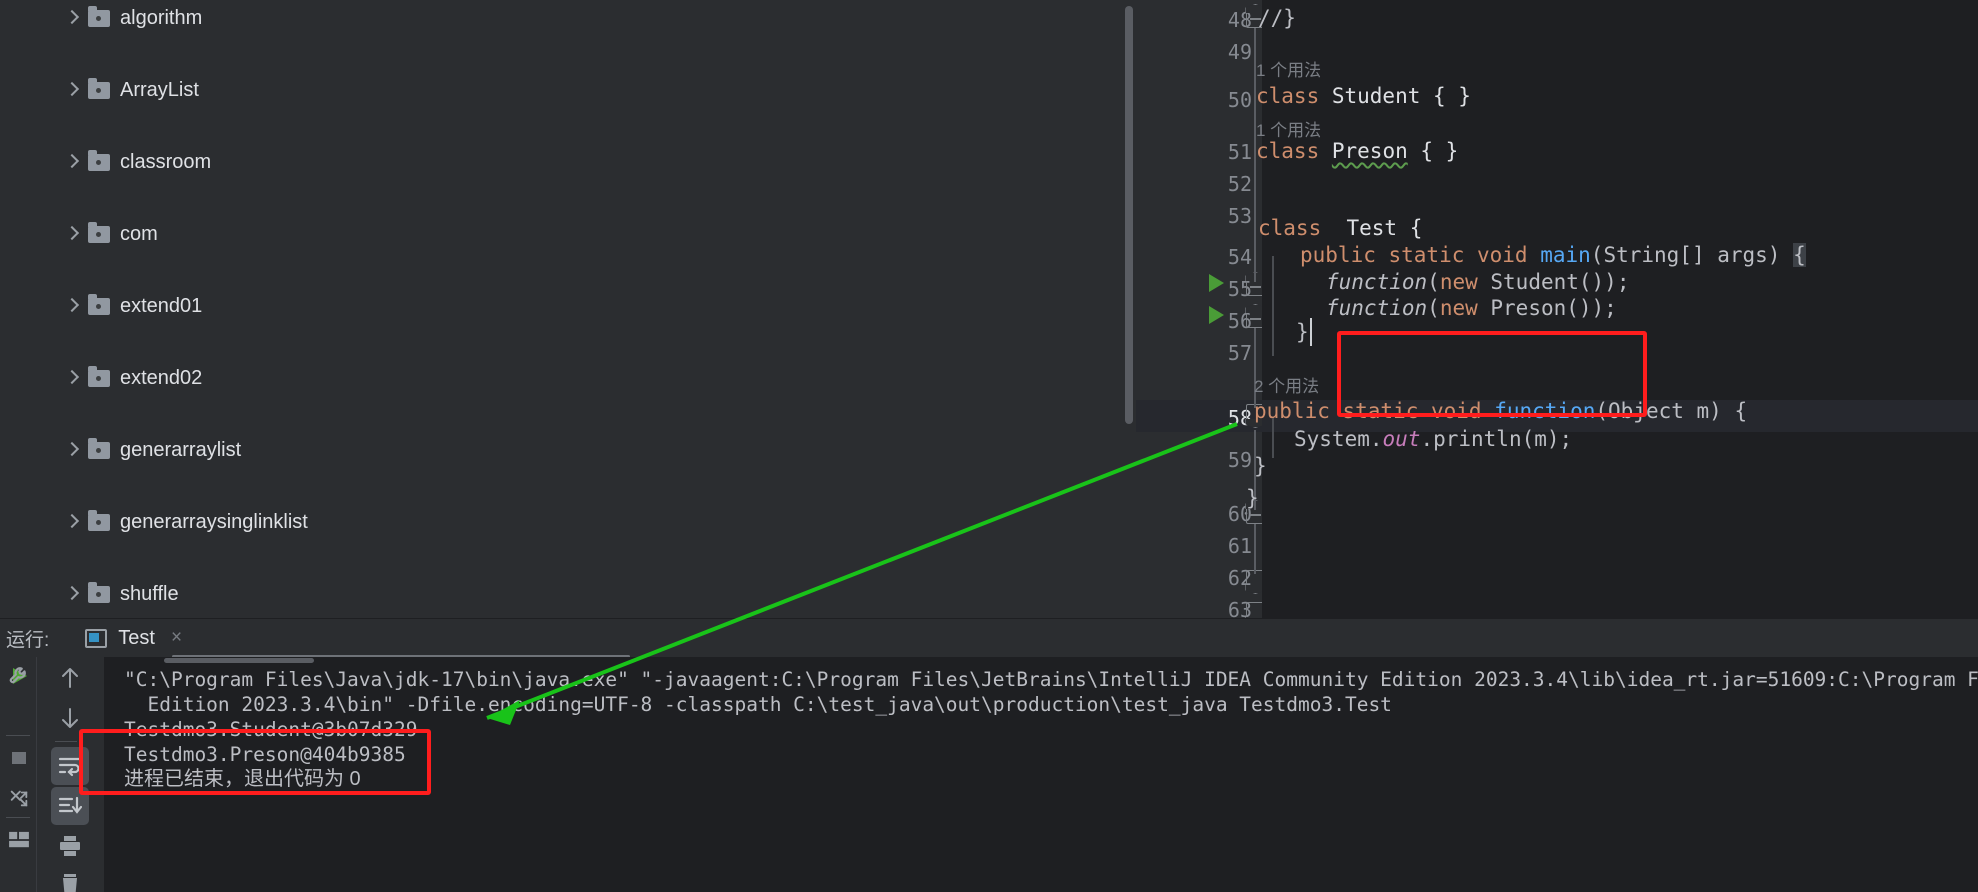 The height and width of the screenshot is (892, 1978). Describe the element at coordinates (18, 735) in the screenshot. I see `toolbar-divider` at that location.